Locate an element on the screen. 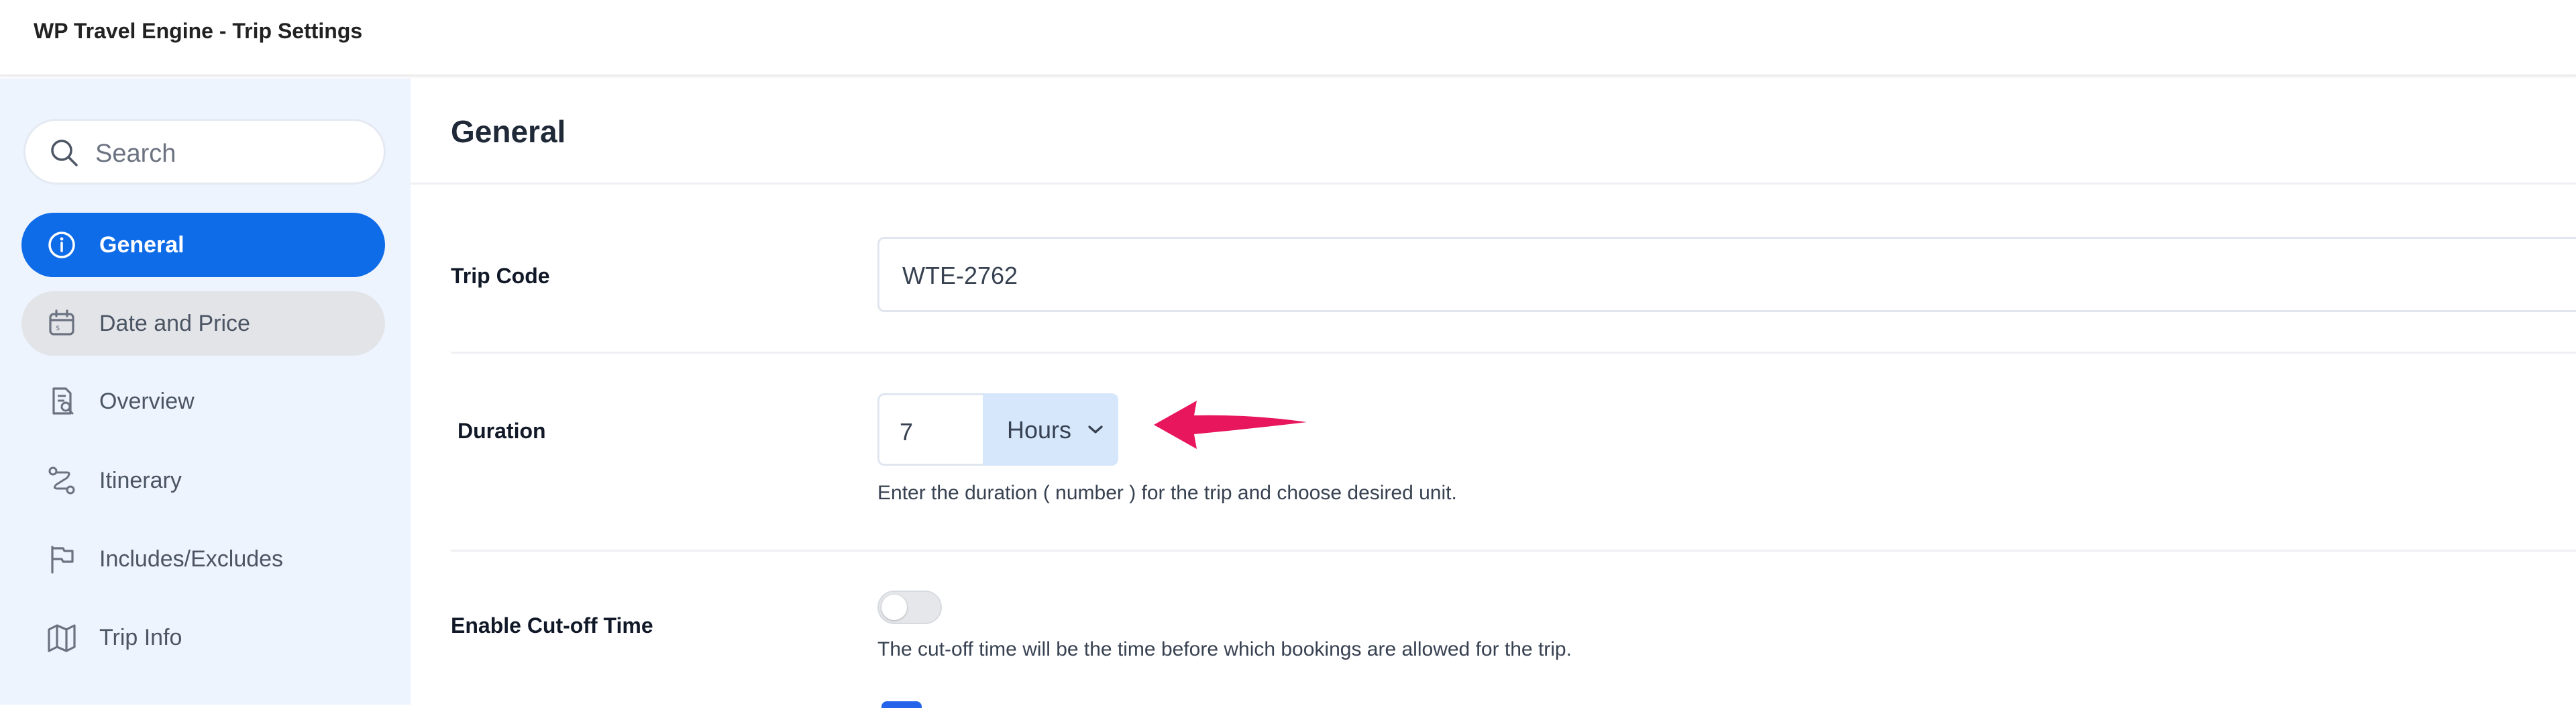  search-input: Search is located at coordinates (204, 152).